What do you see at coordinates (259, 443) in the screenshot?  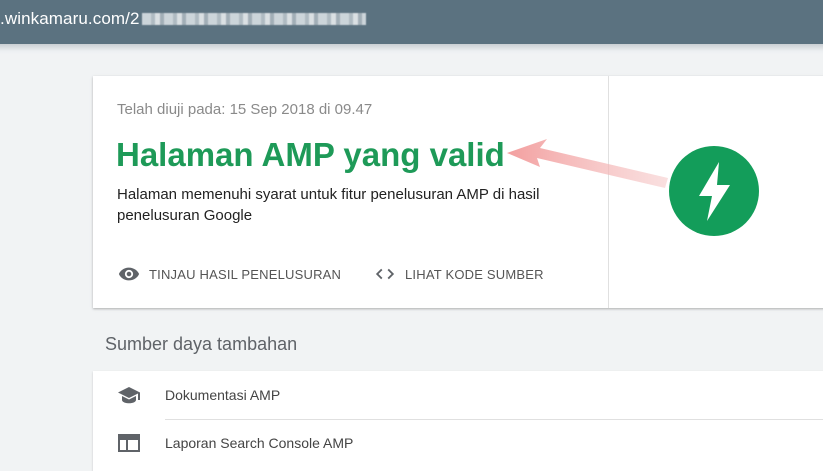 I see `resource-item-label: Laporan Search Console AMP` at bounding box center [259, 443].